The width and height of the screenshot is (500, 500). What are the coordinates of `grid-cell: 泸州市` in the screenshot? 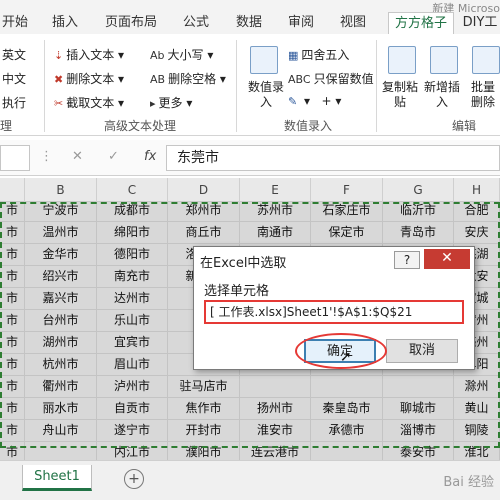 It's located at (132, 387).